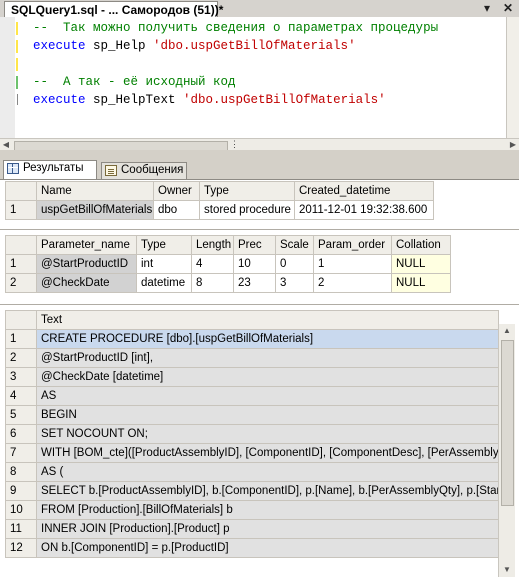  What do you see at coordinates (86, 245) in the screenshot?
I see `column-header: Parameter_name` at bounding box center [86, 245].